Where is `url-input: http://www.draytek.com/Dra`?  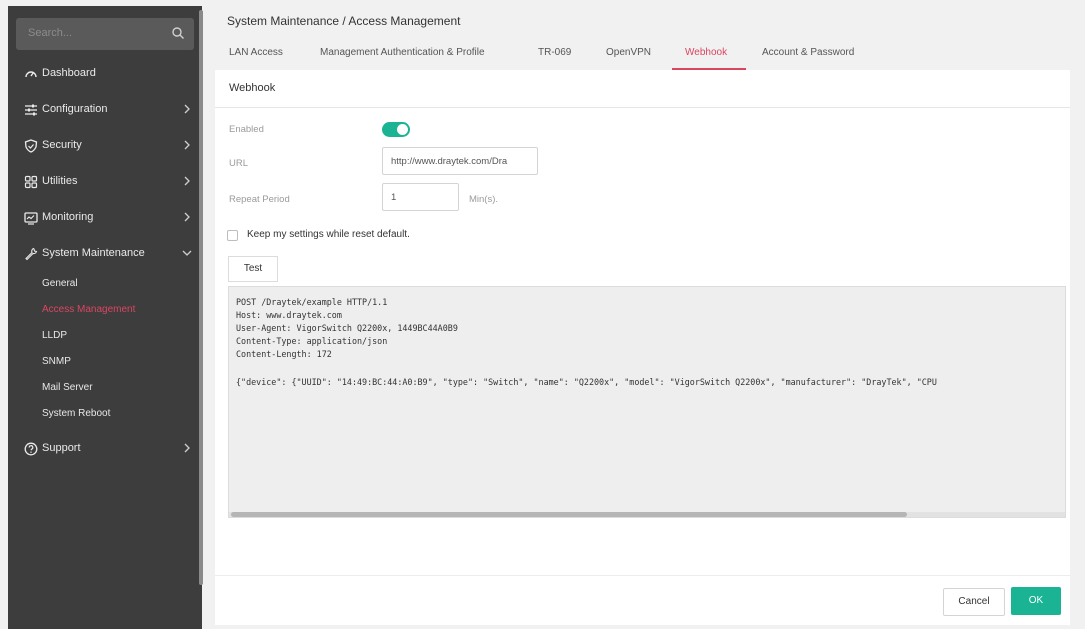
url-input: http://www.draytek.com/Dra is located at coordinates (460, 161).